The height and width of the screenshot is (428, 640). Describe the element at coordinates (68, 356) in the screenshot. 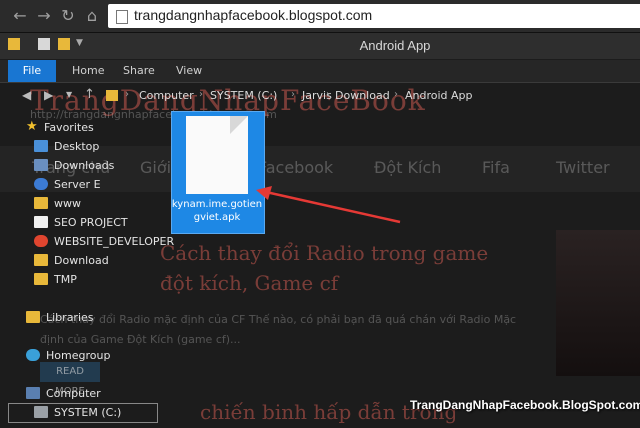

I see `sidebar-item-homegroup: Homegroup` at that location.